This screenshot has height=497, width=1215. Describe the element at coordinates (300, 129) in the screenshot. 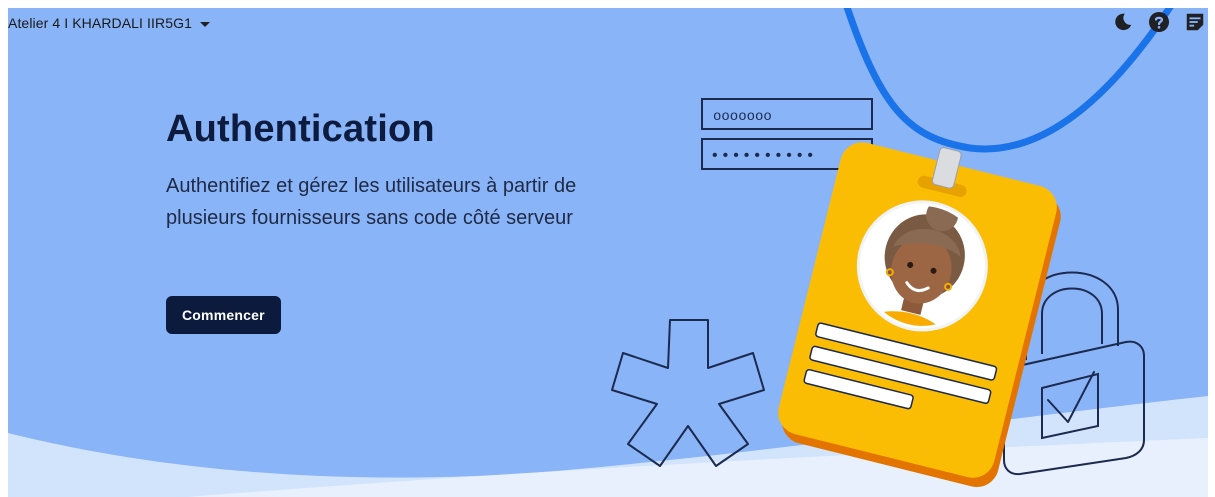

I see `page-title: Authentication` at that location.